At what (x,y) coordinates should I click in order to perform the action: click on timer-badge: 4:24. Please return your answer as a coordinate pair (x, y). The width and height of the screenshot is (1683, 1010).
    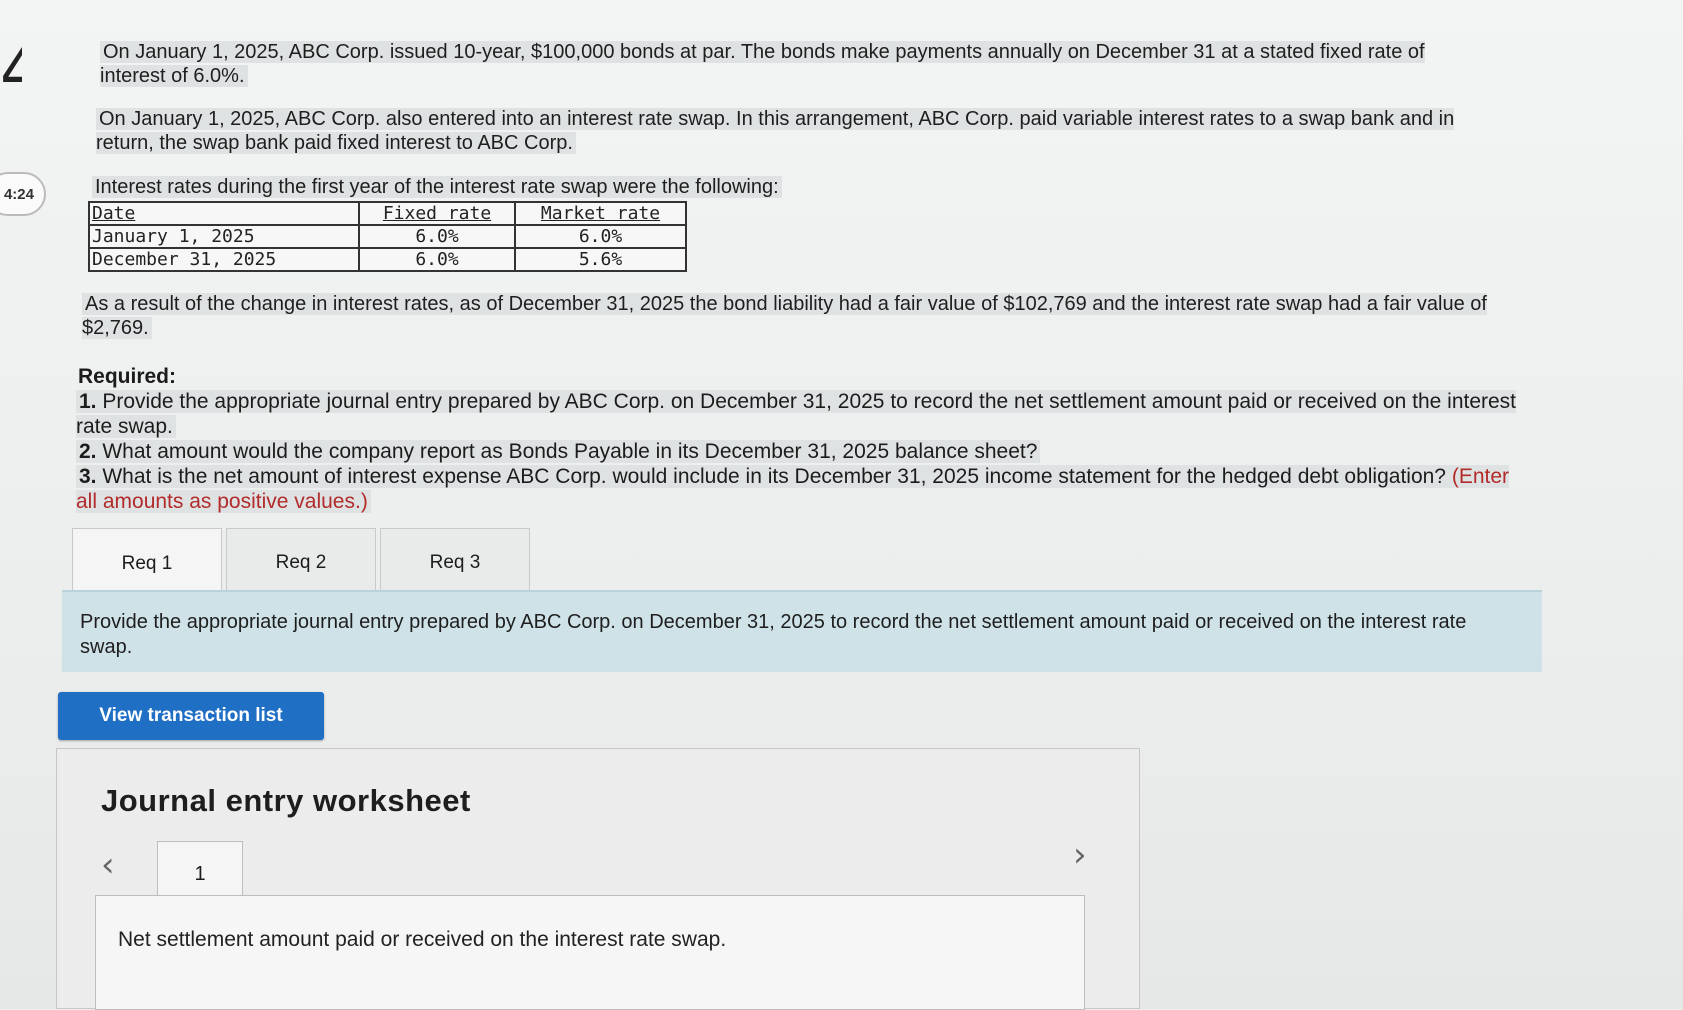
    Looking at the image, I should click on (23, 194).